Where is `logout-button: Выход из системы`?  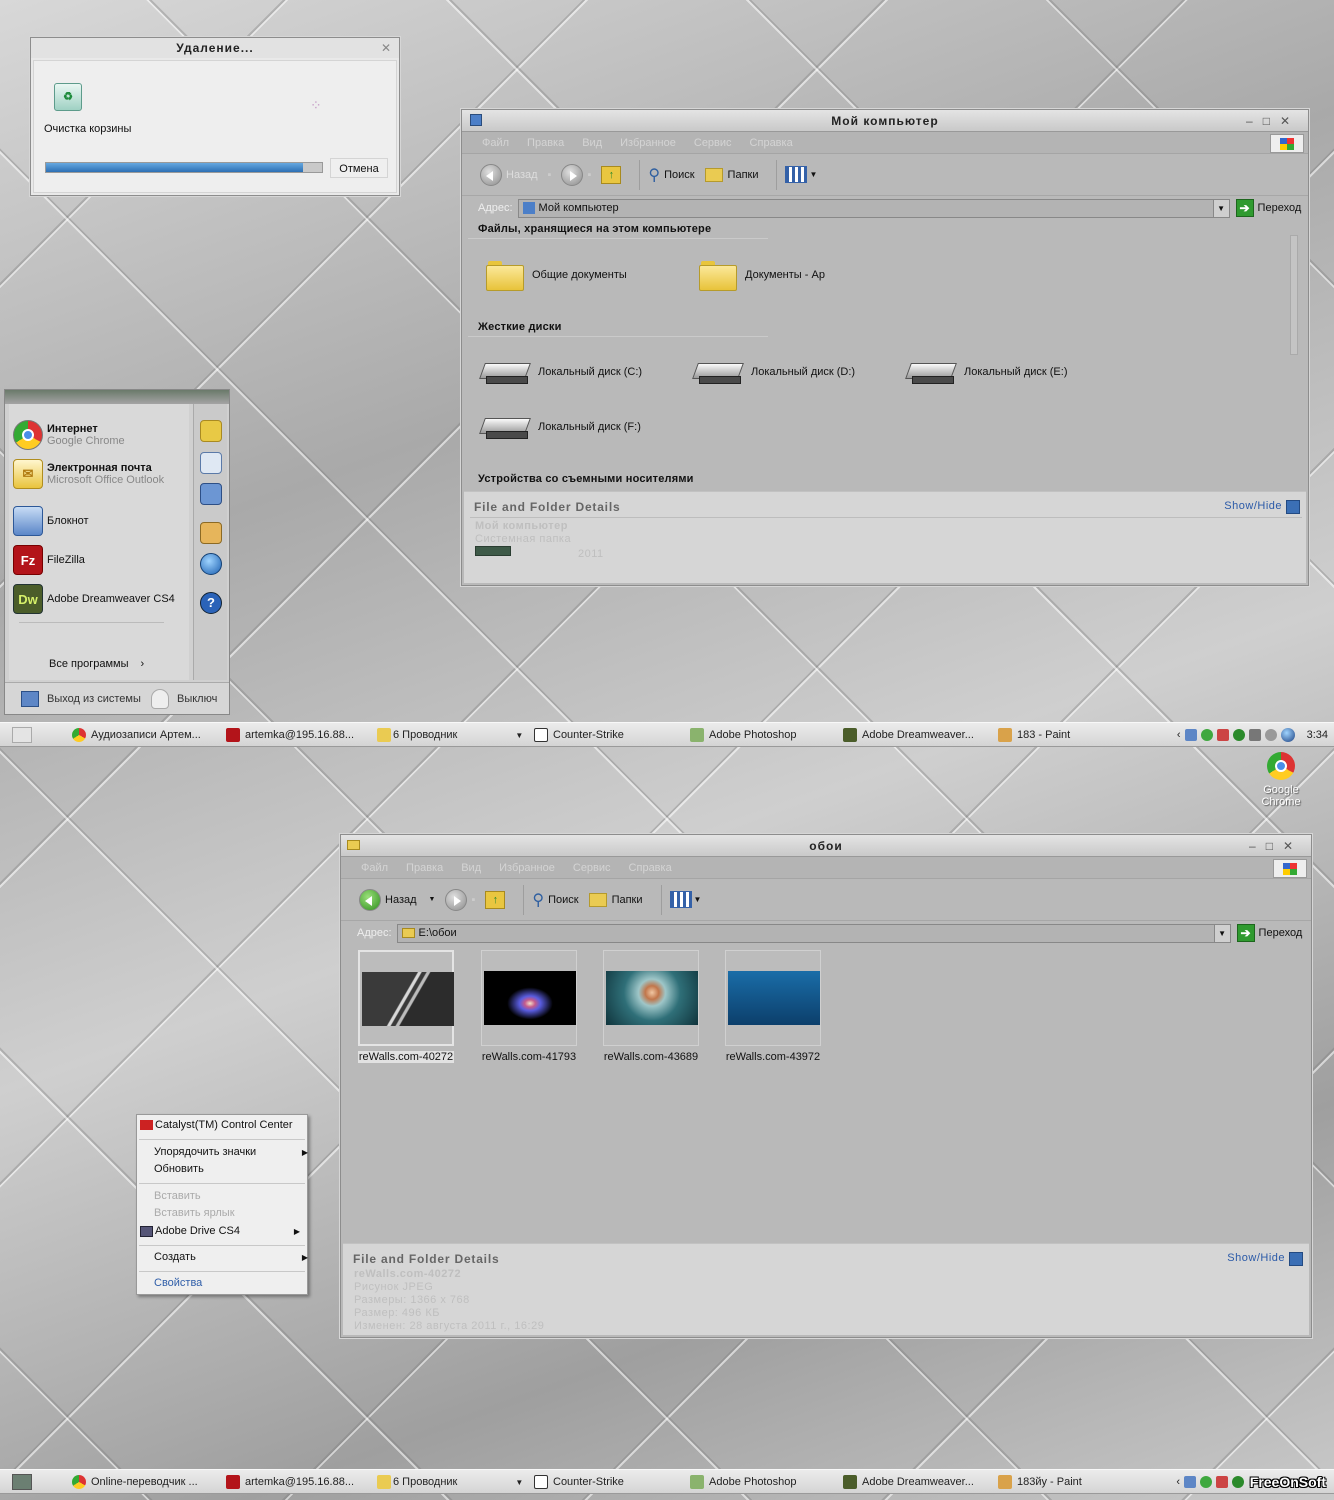 logout-button: Выход из системы is located at coordinates (81, 699).